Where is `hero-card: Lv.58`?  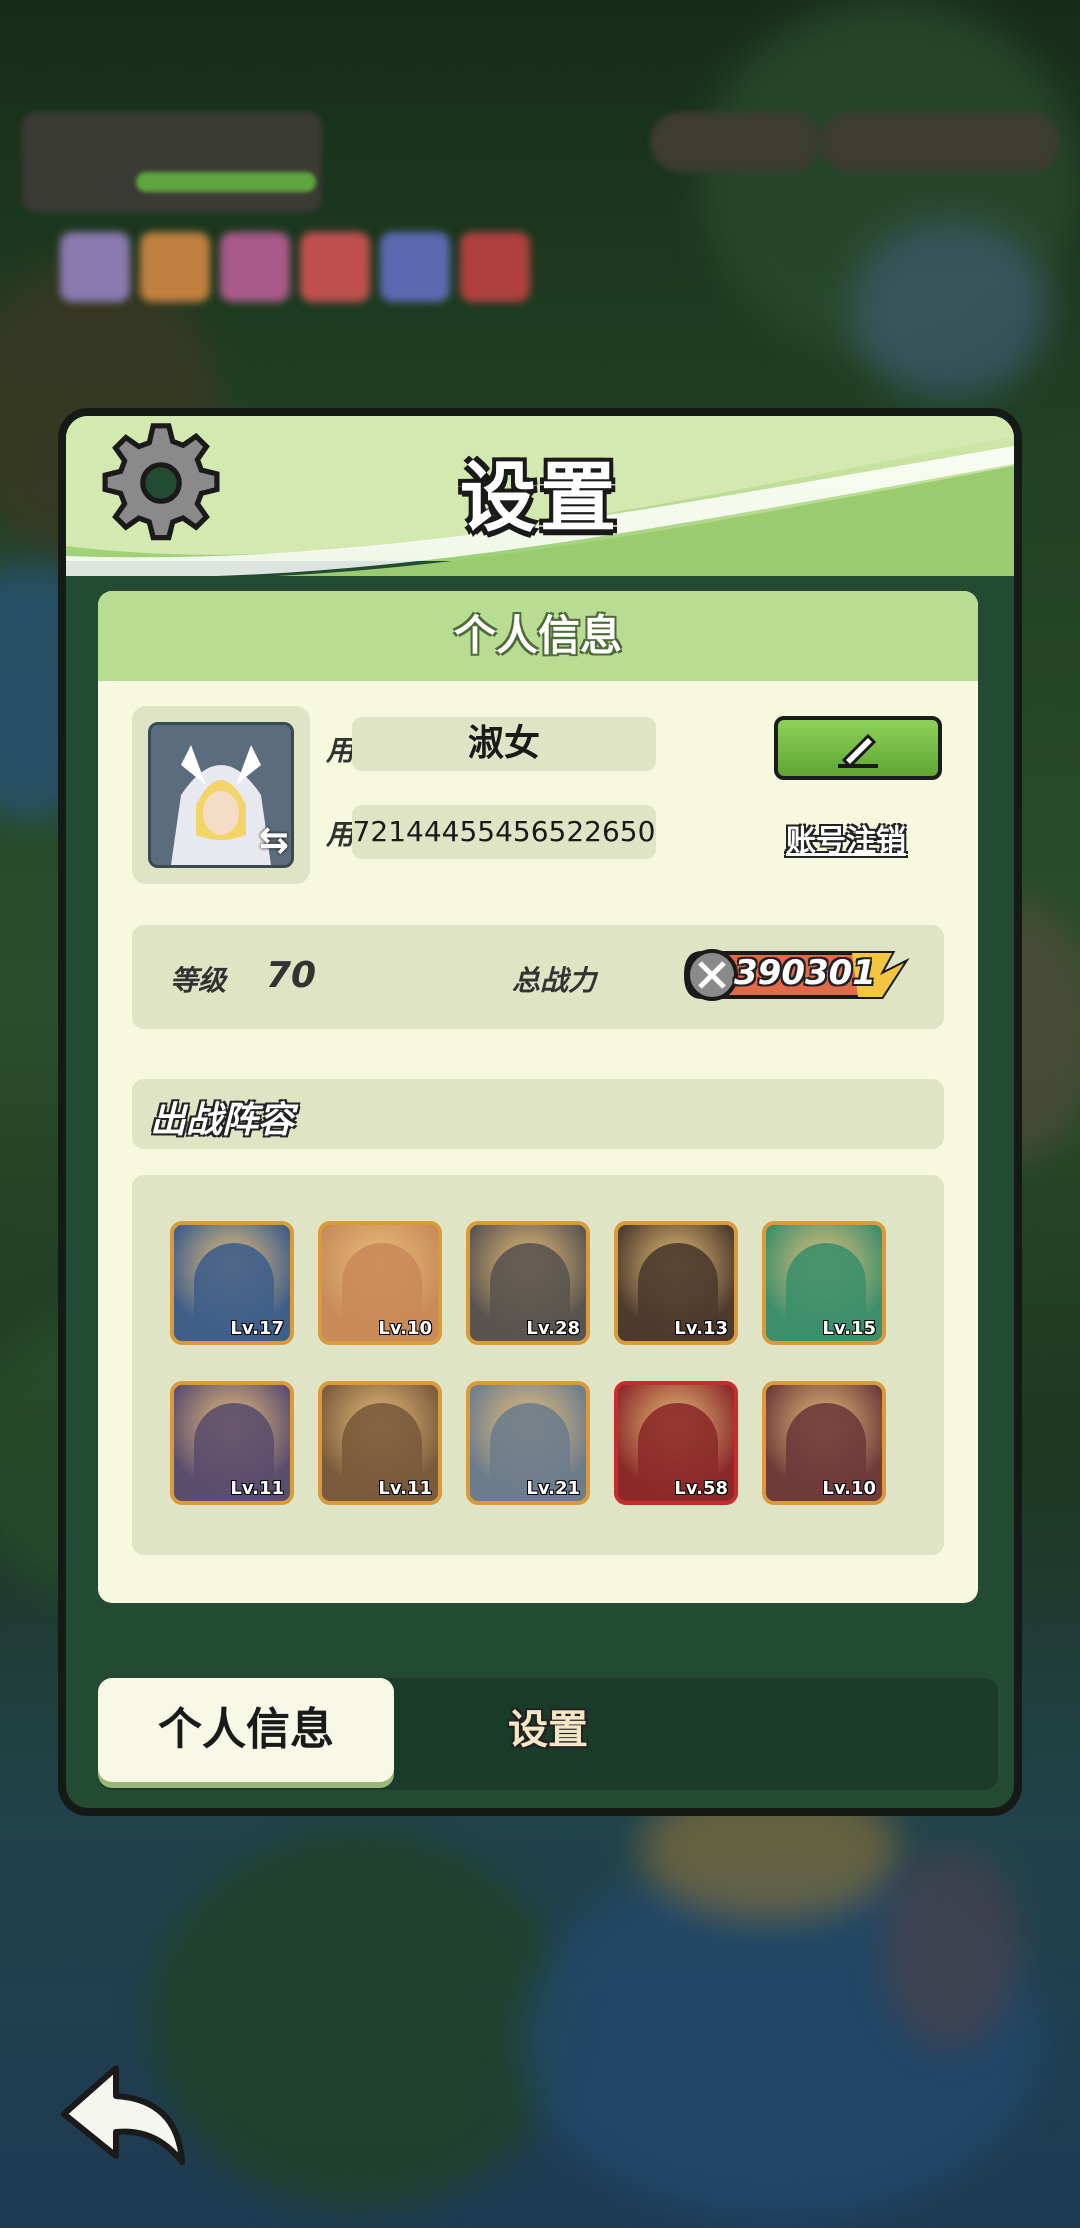
hero-card: Lv.58 is located at coordinates (676, 1443).